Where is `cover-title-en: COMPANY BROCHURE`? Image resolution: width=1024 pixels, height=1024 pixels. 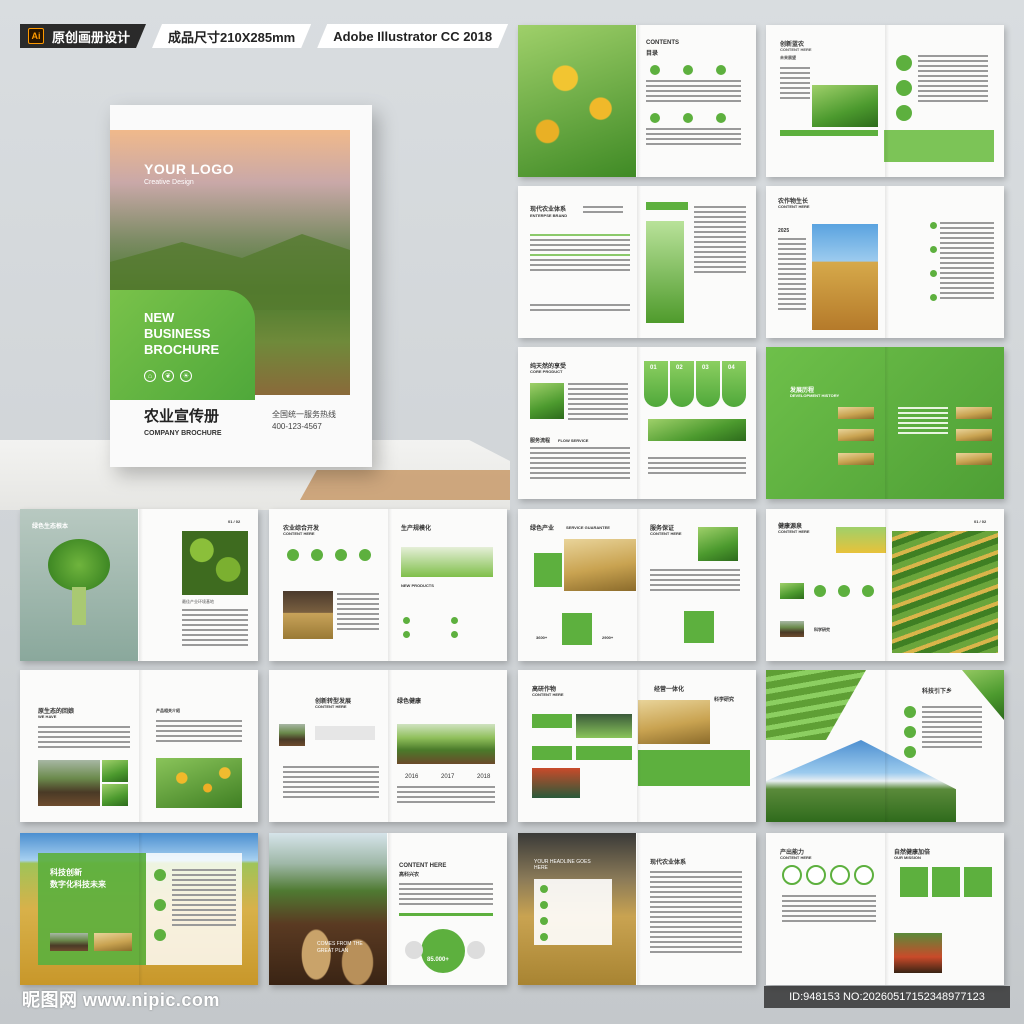 cover-title-en: COMPANY BROCHURE is located at coordinates (183, 433).